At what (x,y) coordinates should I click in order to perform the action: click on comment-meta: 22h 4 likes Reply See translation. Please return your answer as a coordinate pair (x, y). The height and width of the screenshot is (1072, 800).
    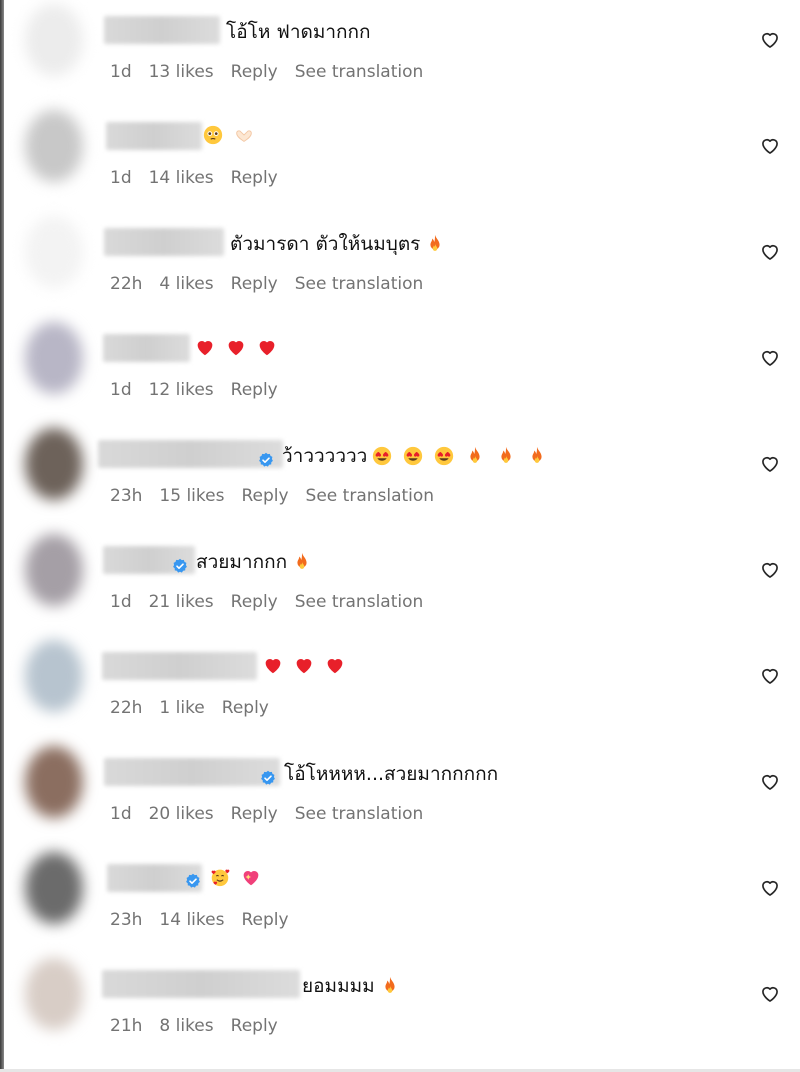
    Looking at the image, I should click on (275, 284).